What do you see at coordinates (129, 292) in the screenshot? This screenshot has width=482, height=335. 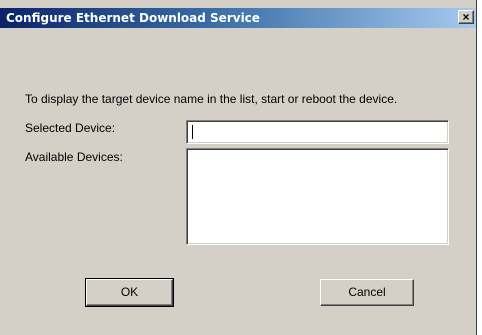 I see `ok-button: OK` at bounding box center [129, 292].